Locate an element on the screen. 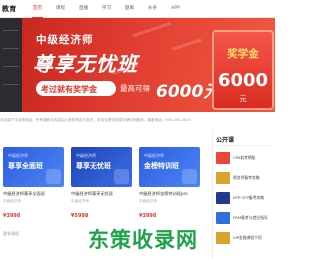 This screenshot has height=259, width=320. public-course-item: NTP CFP备考攻略 is located at coordinates (246, 200).